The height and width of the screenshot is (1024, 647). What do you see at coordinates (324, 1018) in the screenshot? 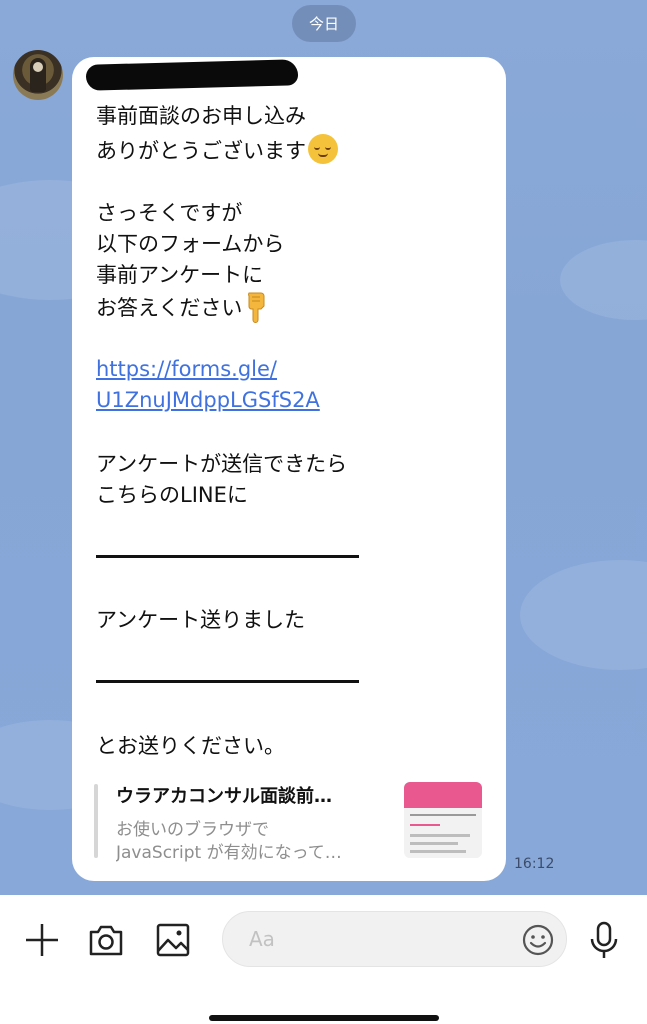
I see `home-indicator` at bounding box center [324, 1018].